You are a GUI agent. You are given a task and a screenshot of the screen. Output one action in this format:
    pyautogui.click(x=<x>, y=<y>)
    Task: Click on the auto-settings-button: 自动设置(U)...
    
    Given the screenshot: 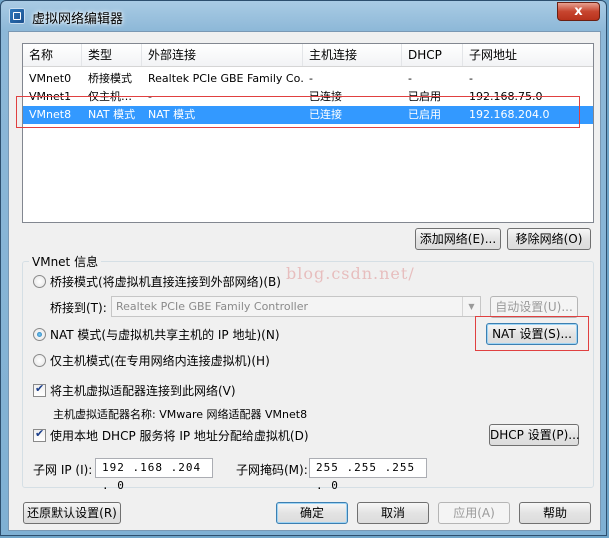 What is the action you would take?
    pyautogui.click(x=534, y=307)
    